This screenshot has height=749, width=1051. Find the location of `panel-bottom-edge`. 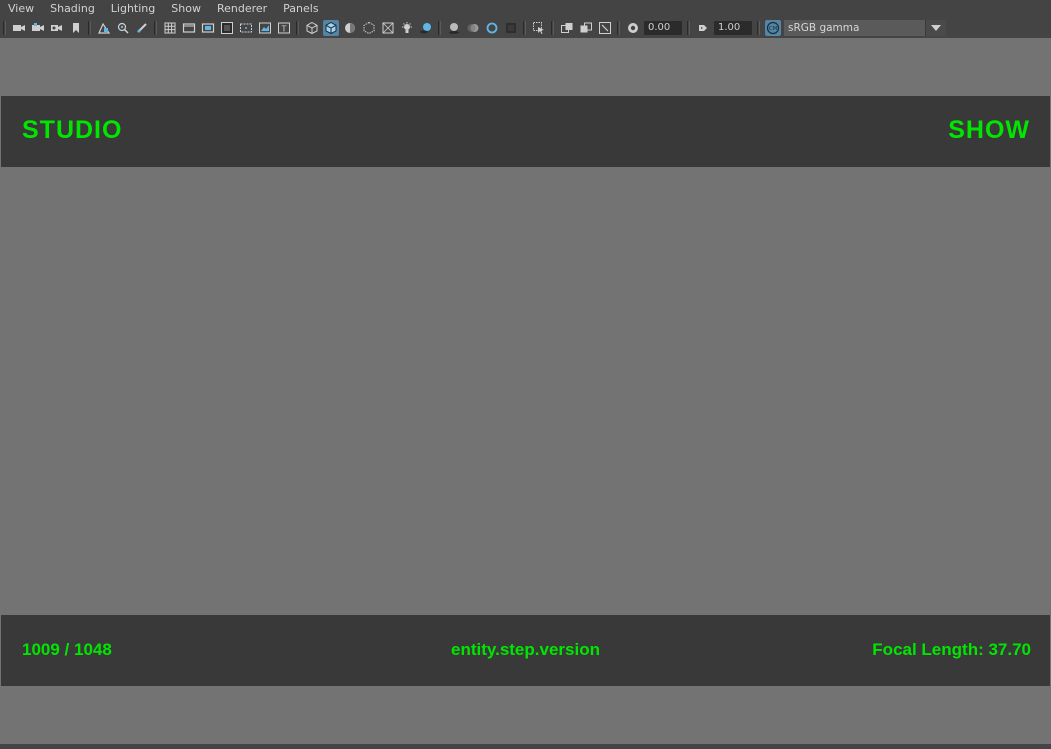

panel-bottom-edge is located at coordinates (525, 746).